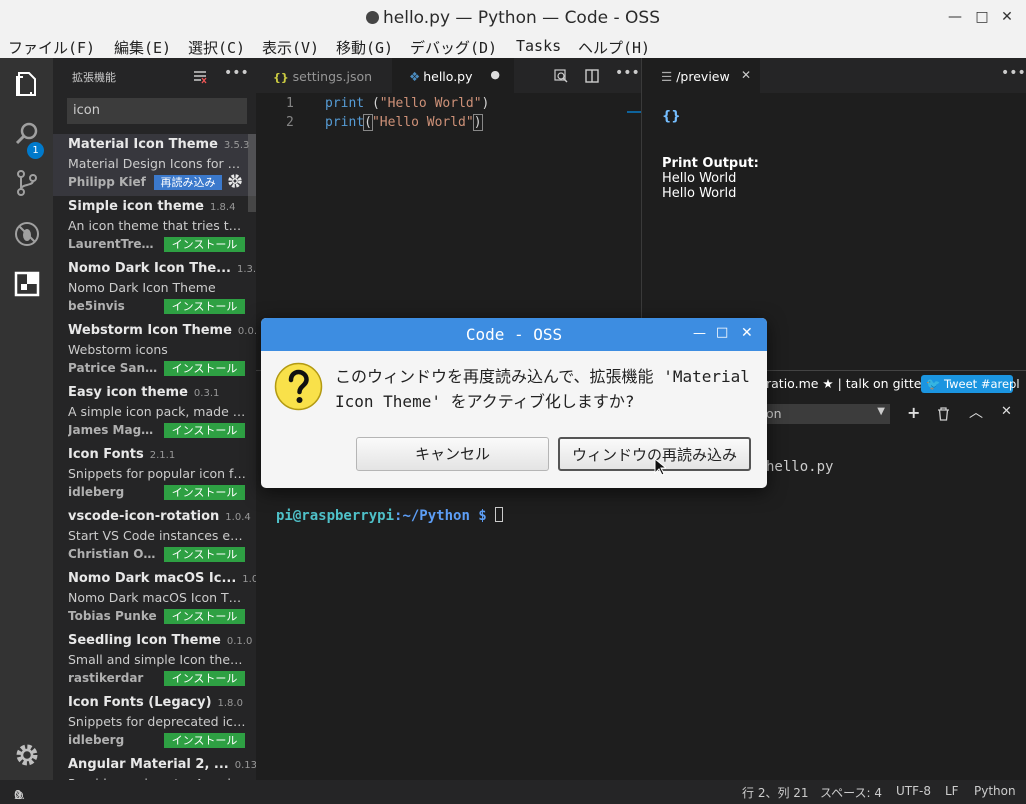 The image size is (1026, 804). What do you see at coordinates (122, 454) in the screenshot?
I see `extension-name: Icon Fonts 2.1.1` at bounding box center [122, 454].